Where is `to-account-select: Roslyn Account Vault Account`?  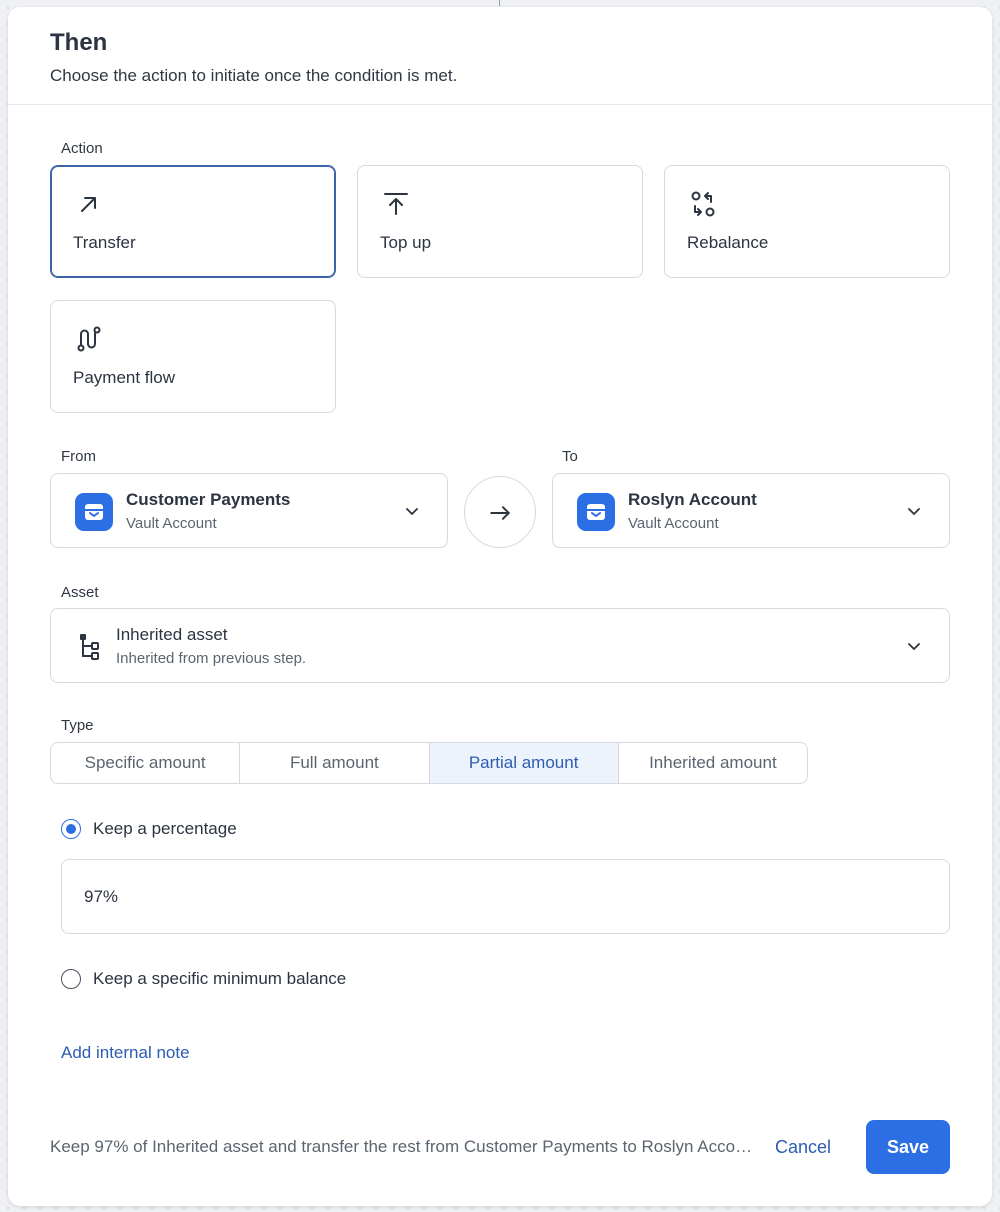
to-account-select: Roslyn Account Vault Account is located at coordinates (751, 510).